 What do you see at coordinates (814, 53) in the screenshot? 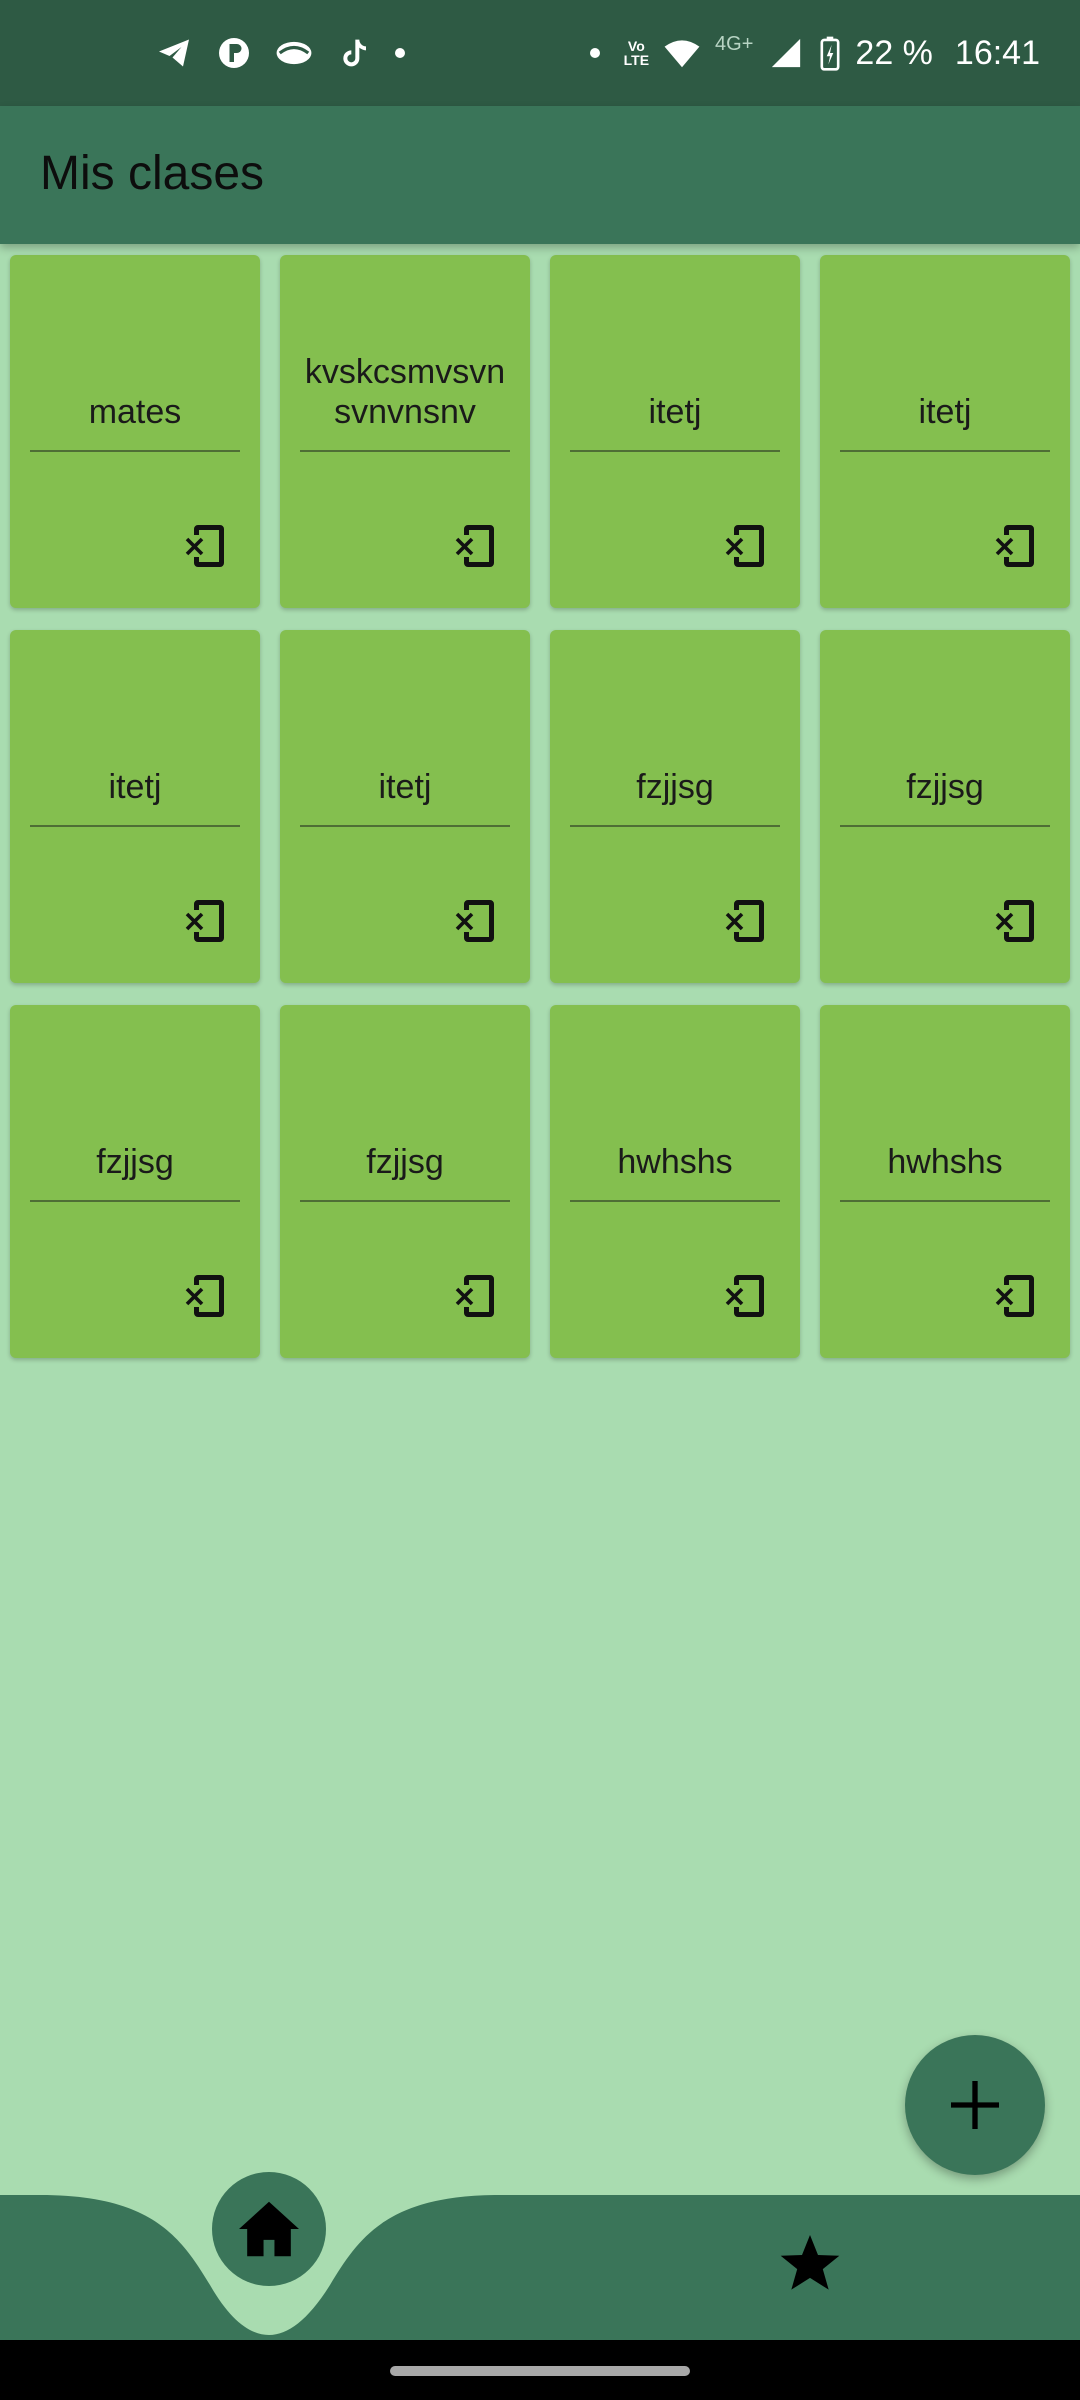
I see `system-icons: Vo LTE 4G+ 22 % 16:41` at bounding box center [814, 53].